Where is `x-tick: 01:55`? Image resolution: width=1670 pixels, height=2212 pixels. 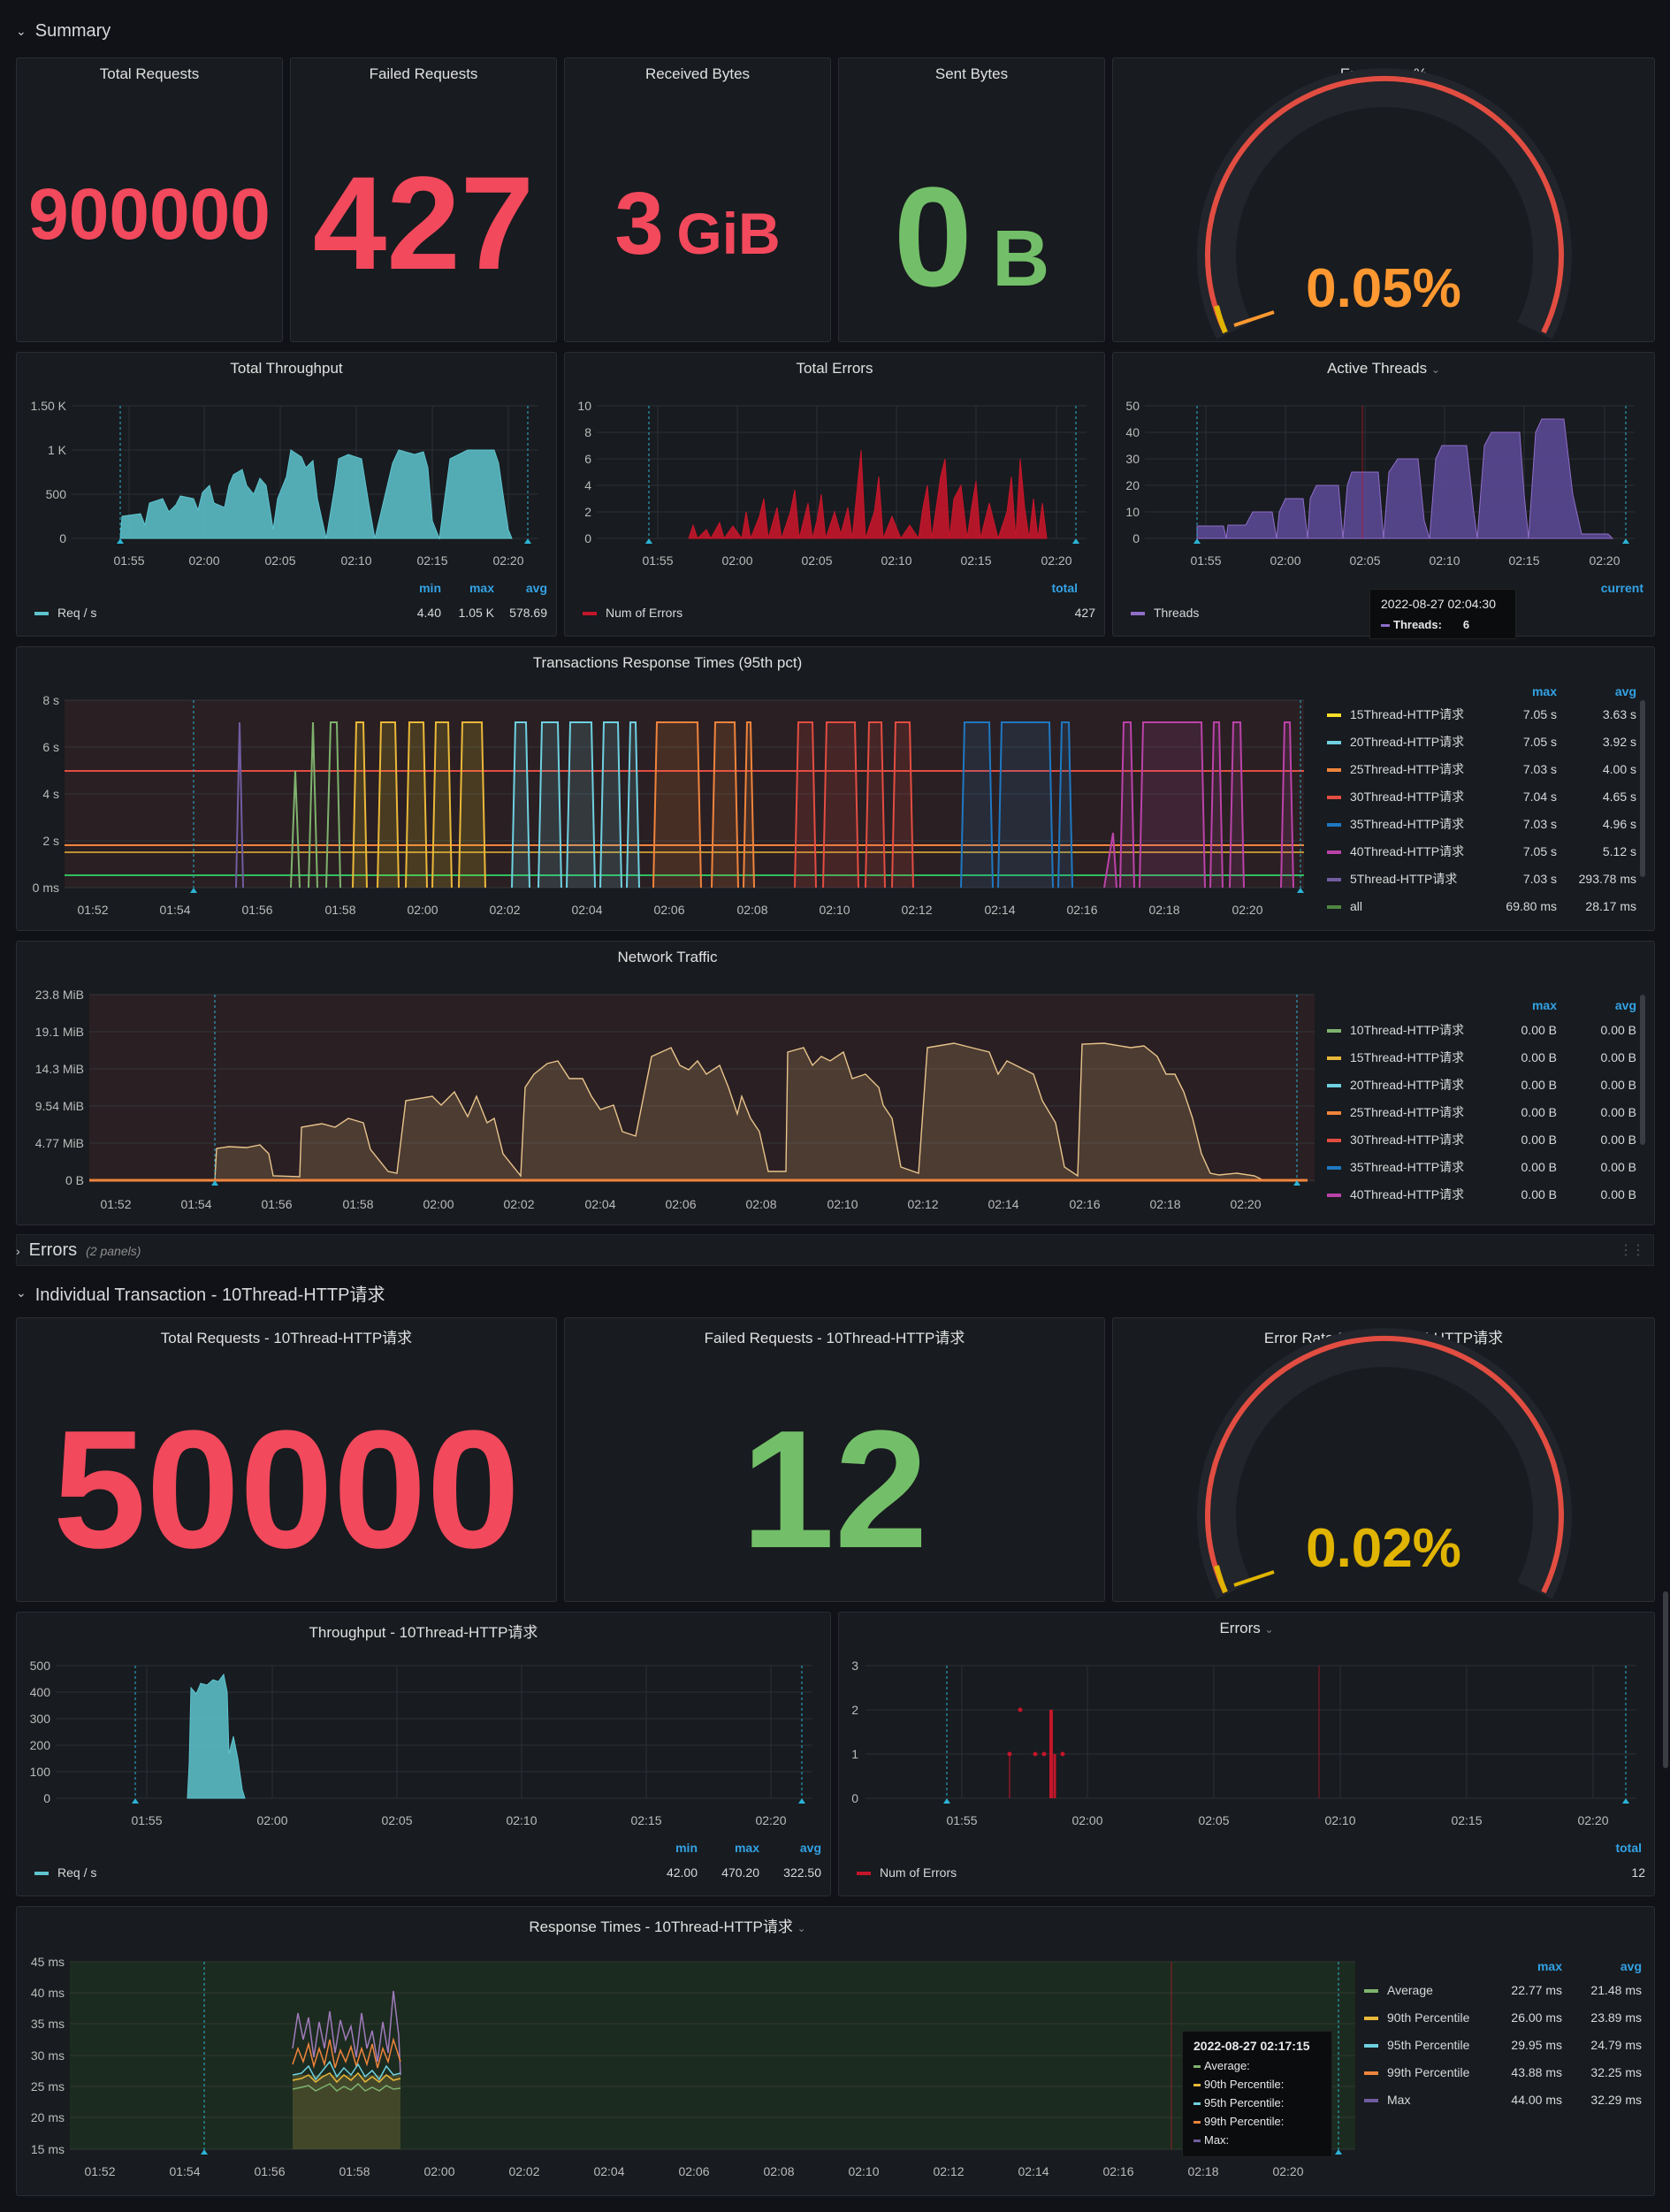
x-tick: 01:55 is located at coordinates (961, 1820).